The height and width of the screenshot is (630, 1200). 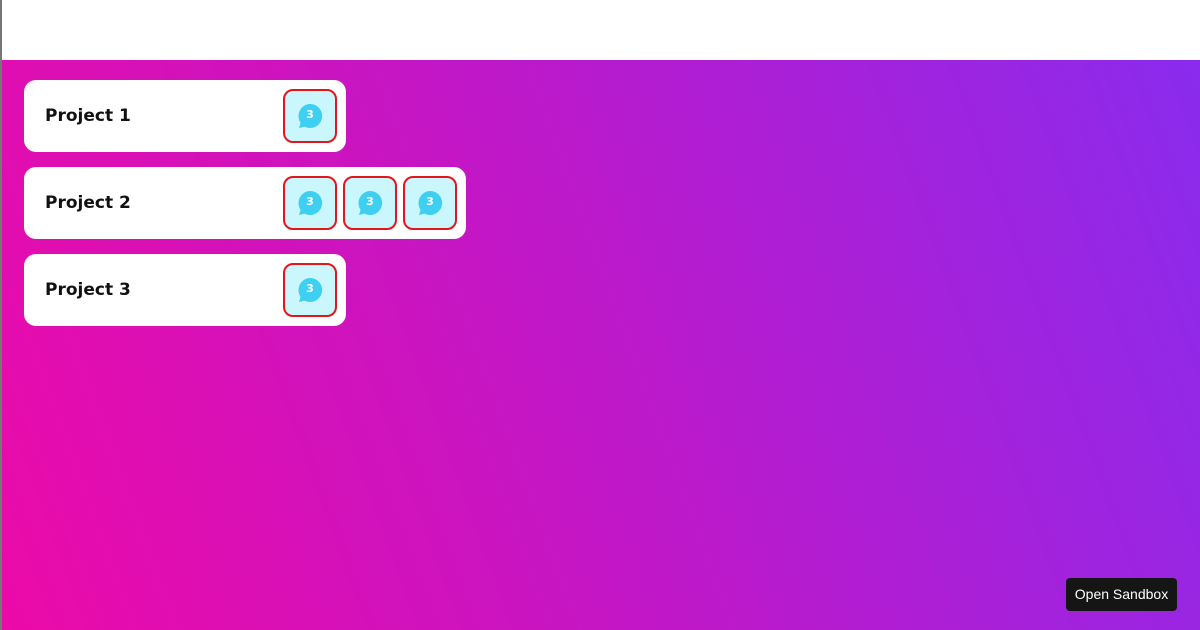 What do you see at coordinates (88, 203) in the screenshot?
I see `project-title: Project 2` at bounding box center [88, 203].